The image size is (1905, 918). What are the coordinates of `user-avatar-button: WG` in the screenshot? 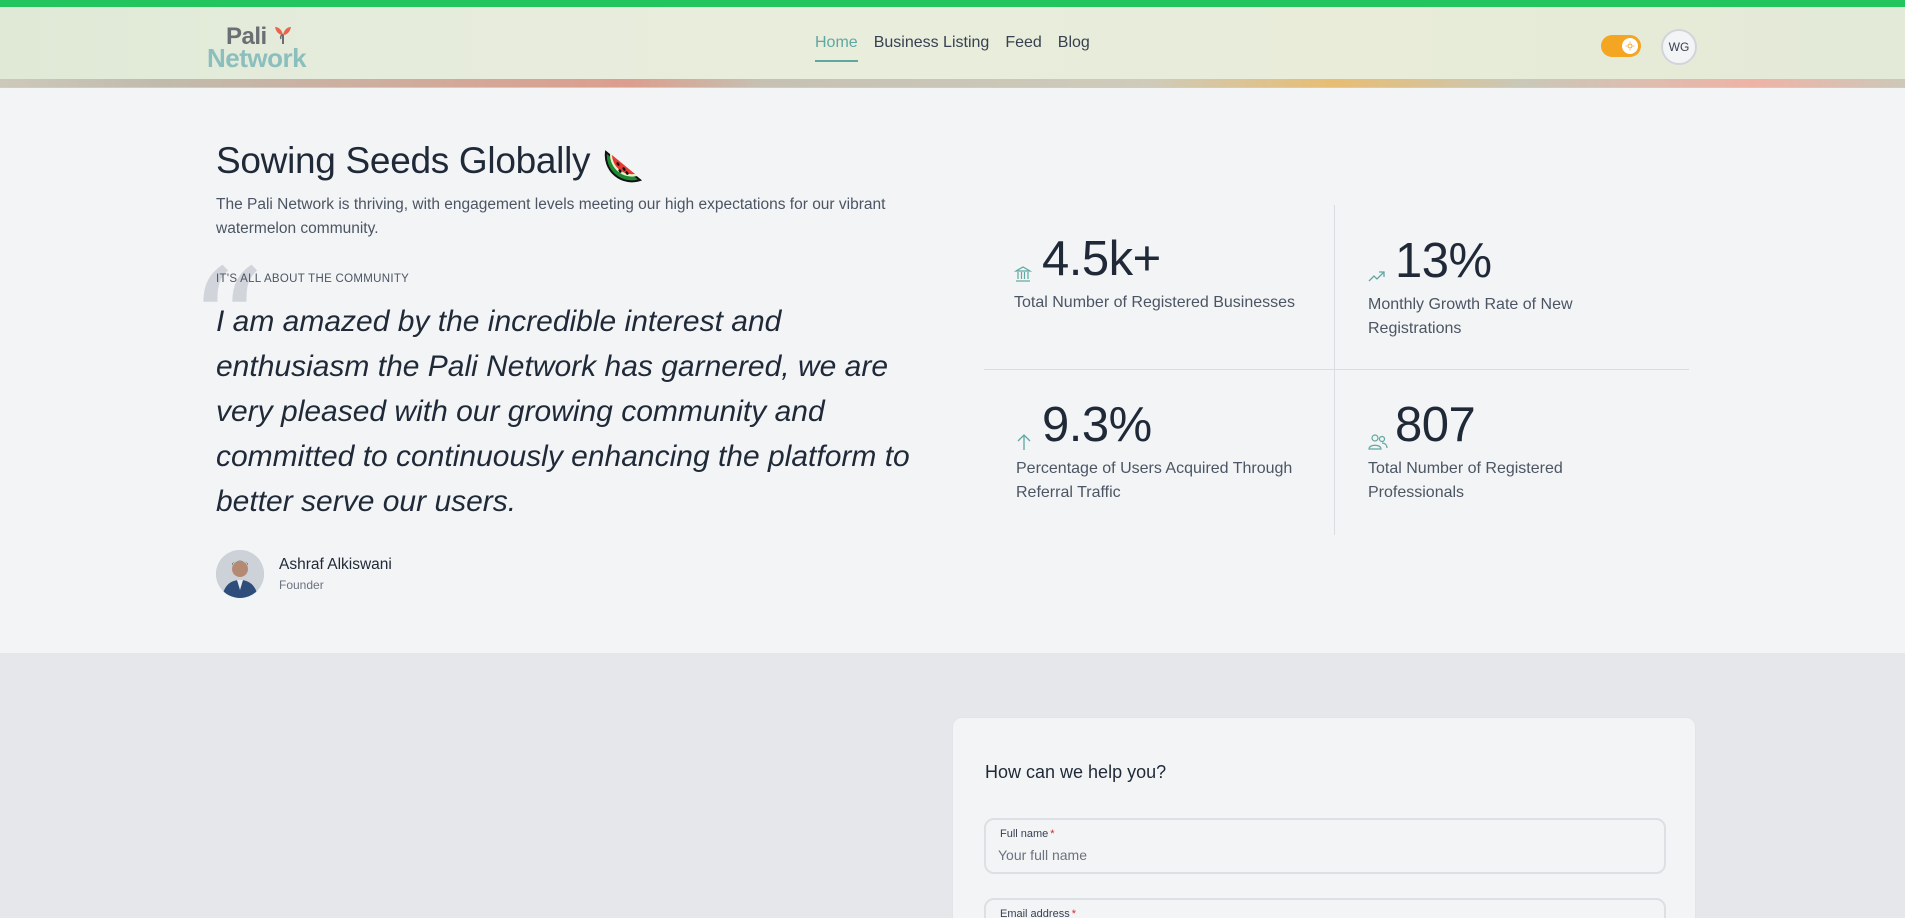 It's located at (1679, 47).